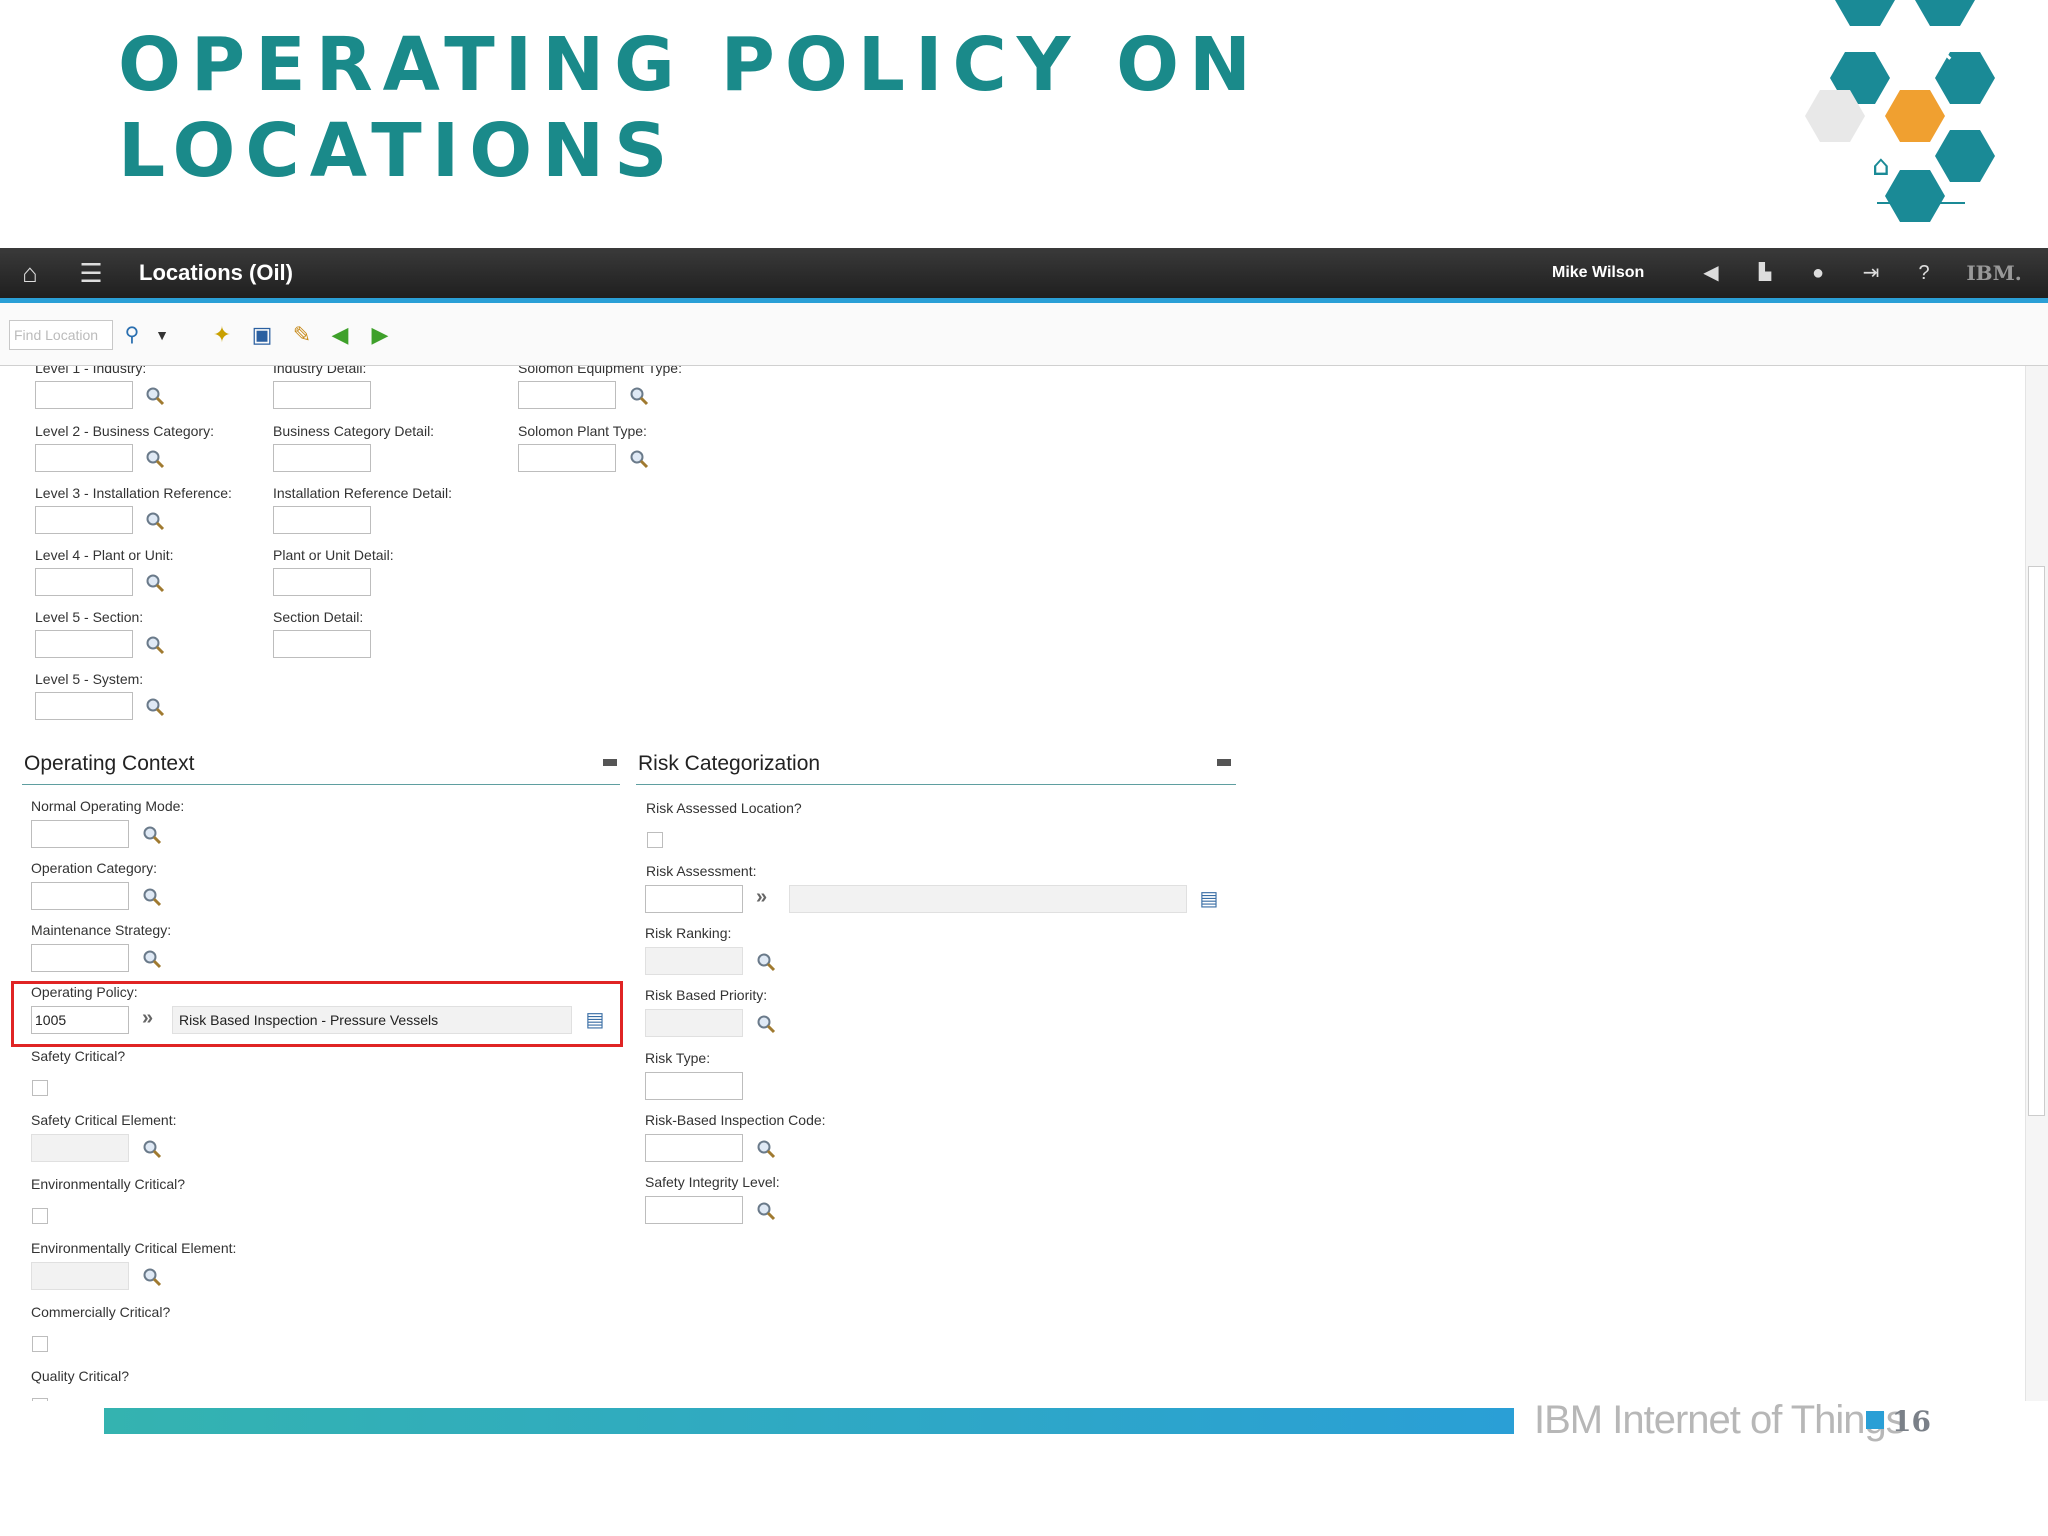 This screenshot has height=1536, width=2048. Describe the element at coordinates (132, 335) in the screenshot. I see `search-icon: ⚲` at that location.